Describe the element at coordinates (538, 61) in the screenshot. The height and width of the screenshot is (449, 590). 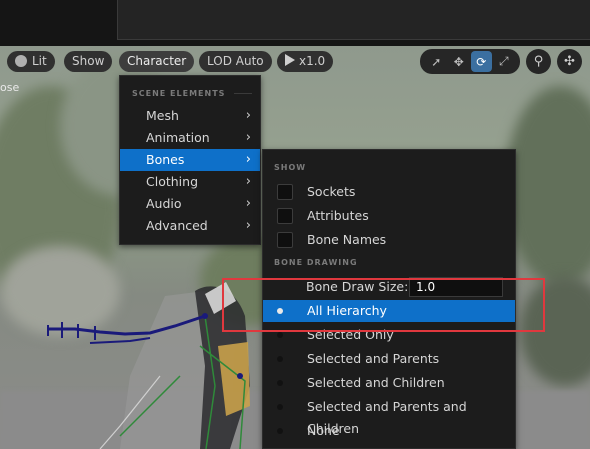
I see `camera-mode-icon: ⚲` at that location.